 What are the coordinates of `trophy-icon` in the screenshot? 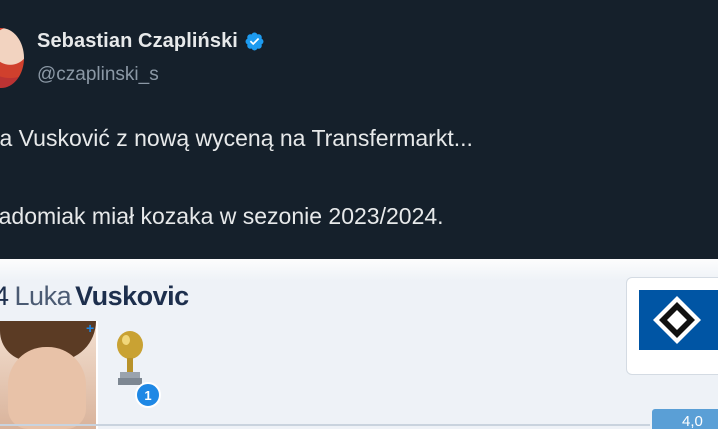 It's located at (130, 358).